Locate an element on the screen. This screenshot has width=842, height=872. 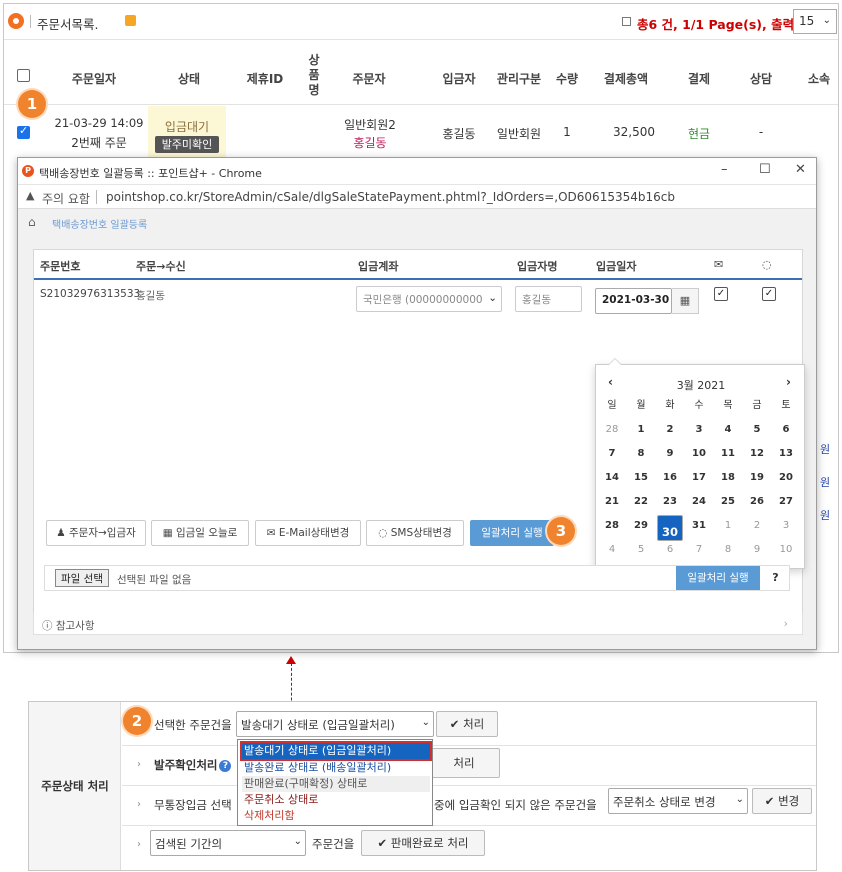
bank-account-select: 국민은행 (00000000000 ⌄ is located at coordinates (429, 299).